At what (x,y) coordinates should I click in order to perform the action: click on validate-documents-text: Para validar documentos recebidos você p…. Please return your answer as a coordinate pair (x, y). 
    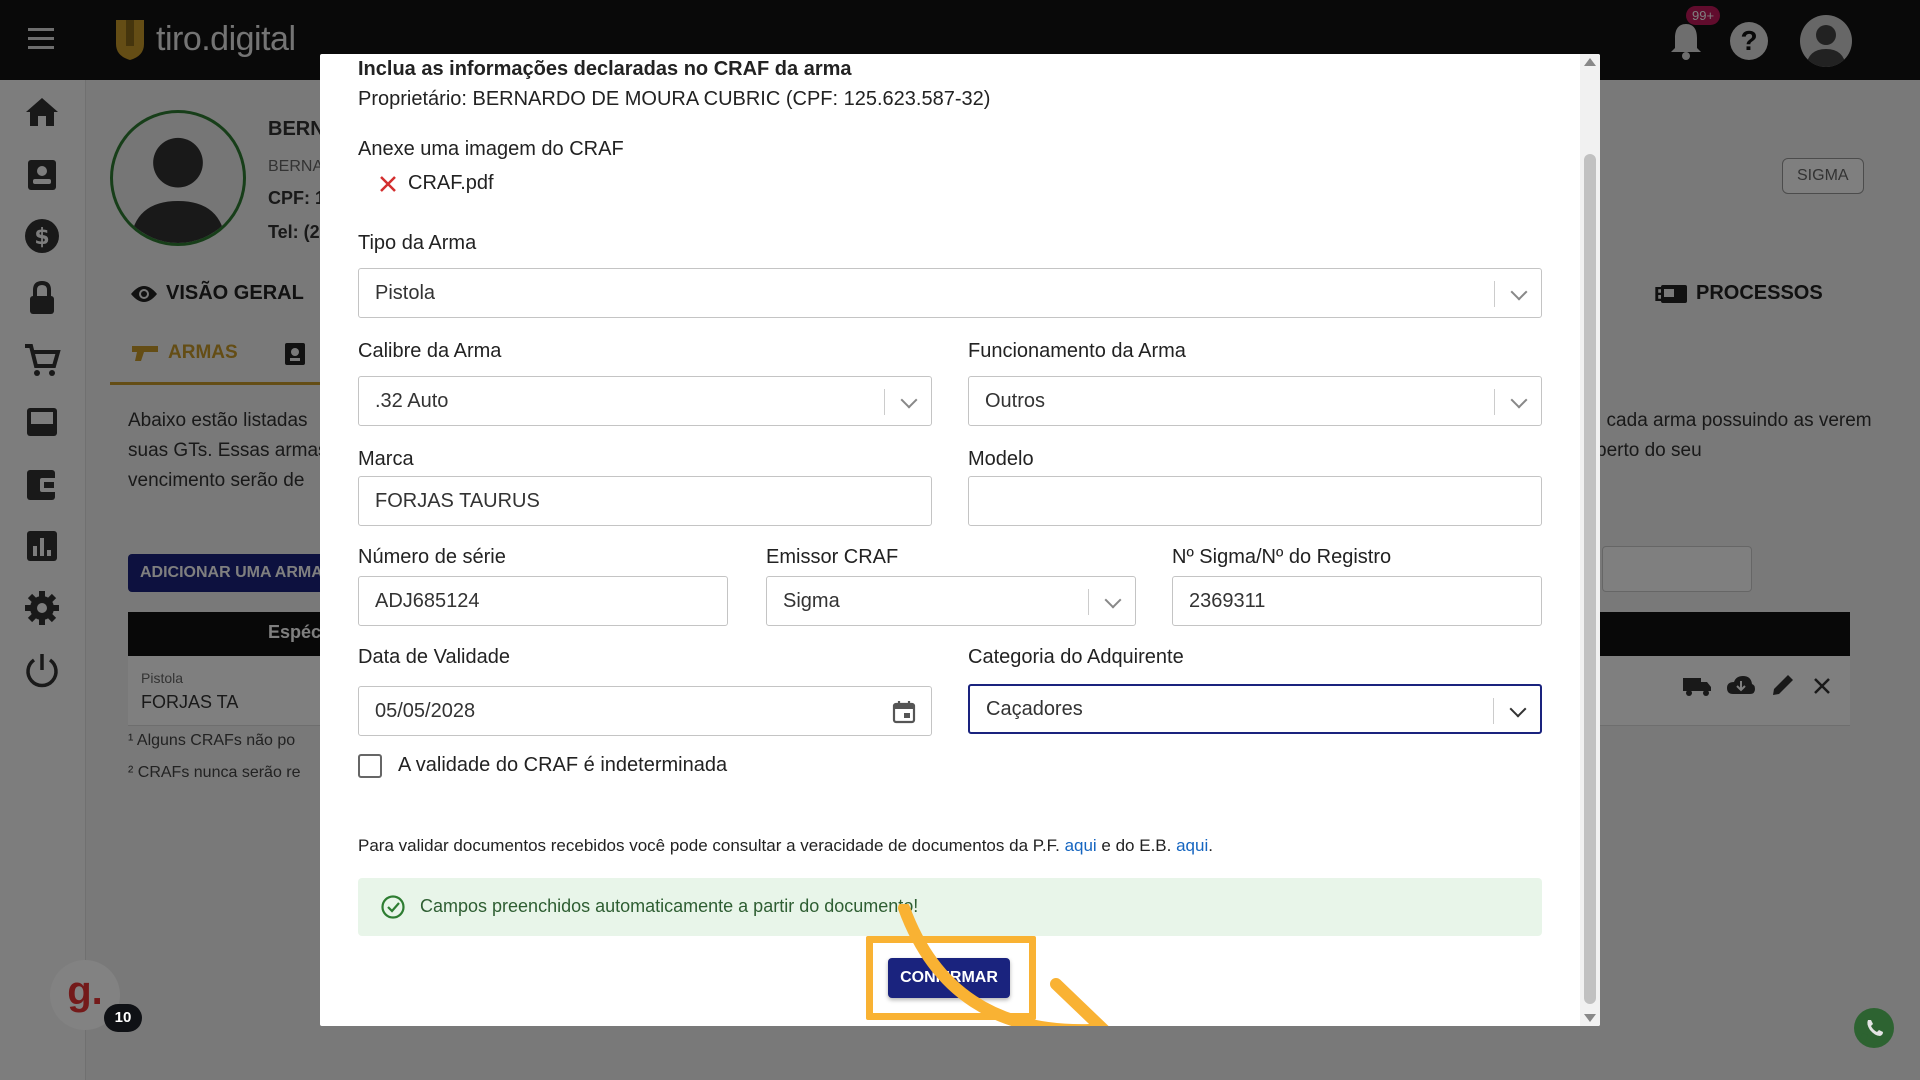
    Looking at the image, I should click on (785, 846).